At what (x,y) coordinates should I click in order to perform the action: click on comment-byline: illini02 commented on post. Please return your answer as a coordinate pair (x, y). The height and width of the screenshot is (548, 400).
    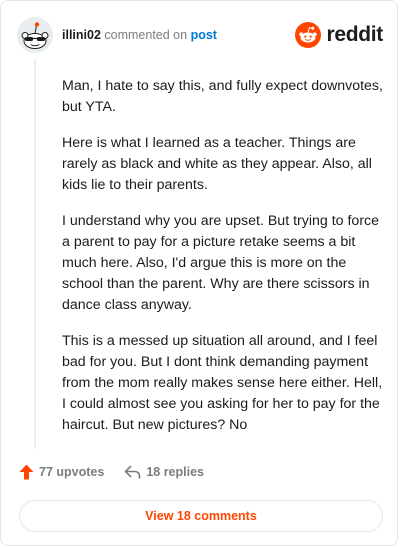
    Looking at the image, I should click on (139, 35).